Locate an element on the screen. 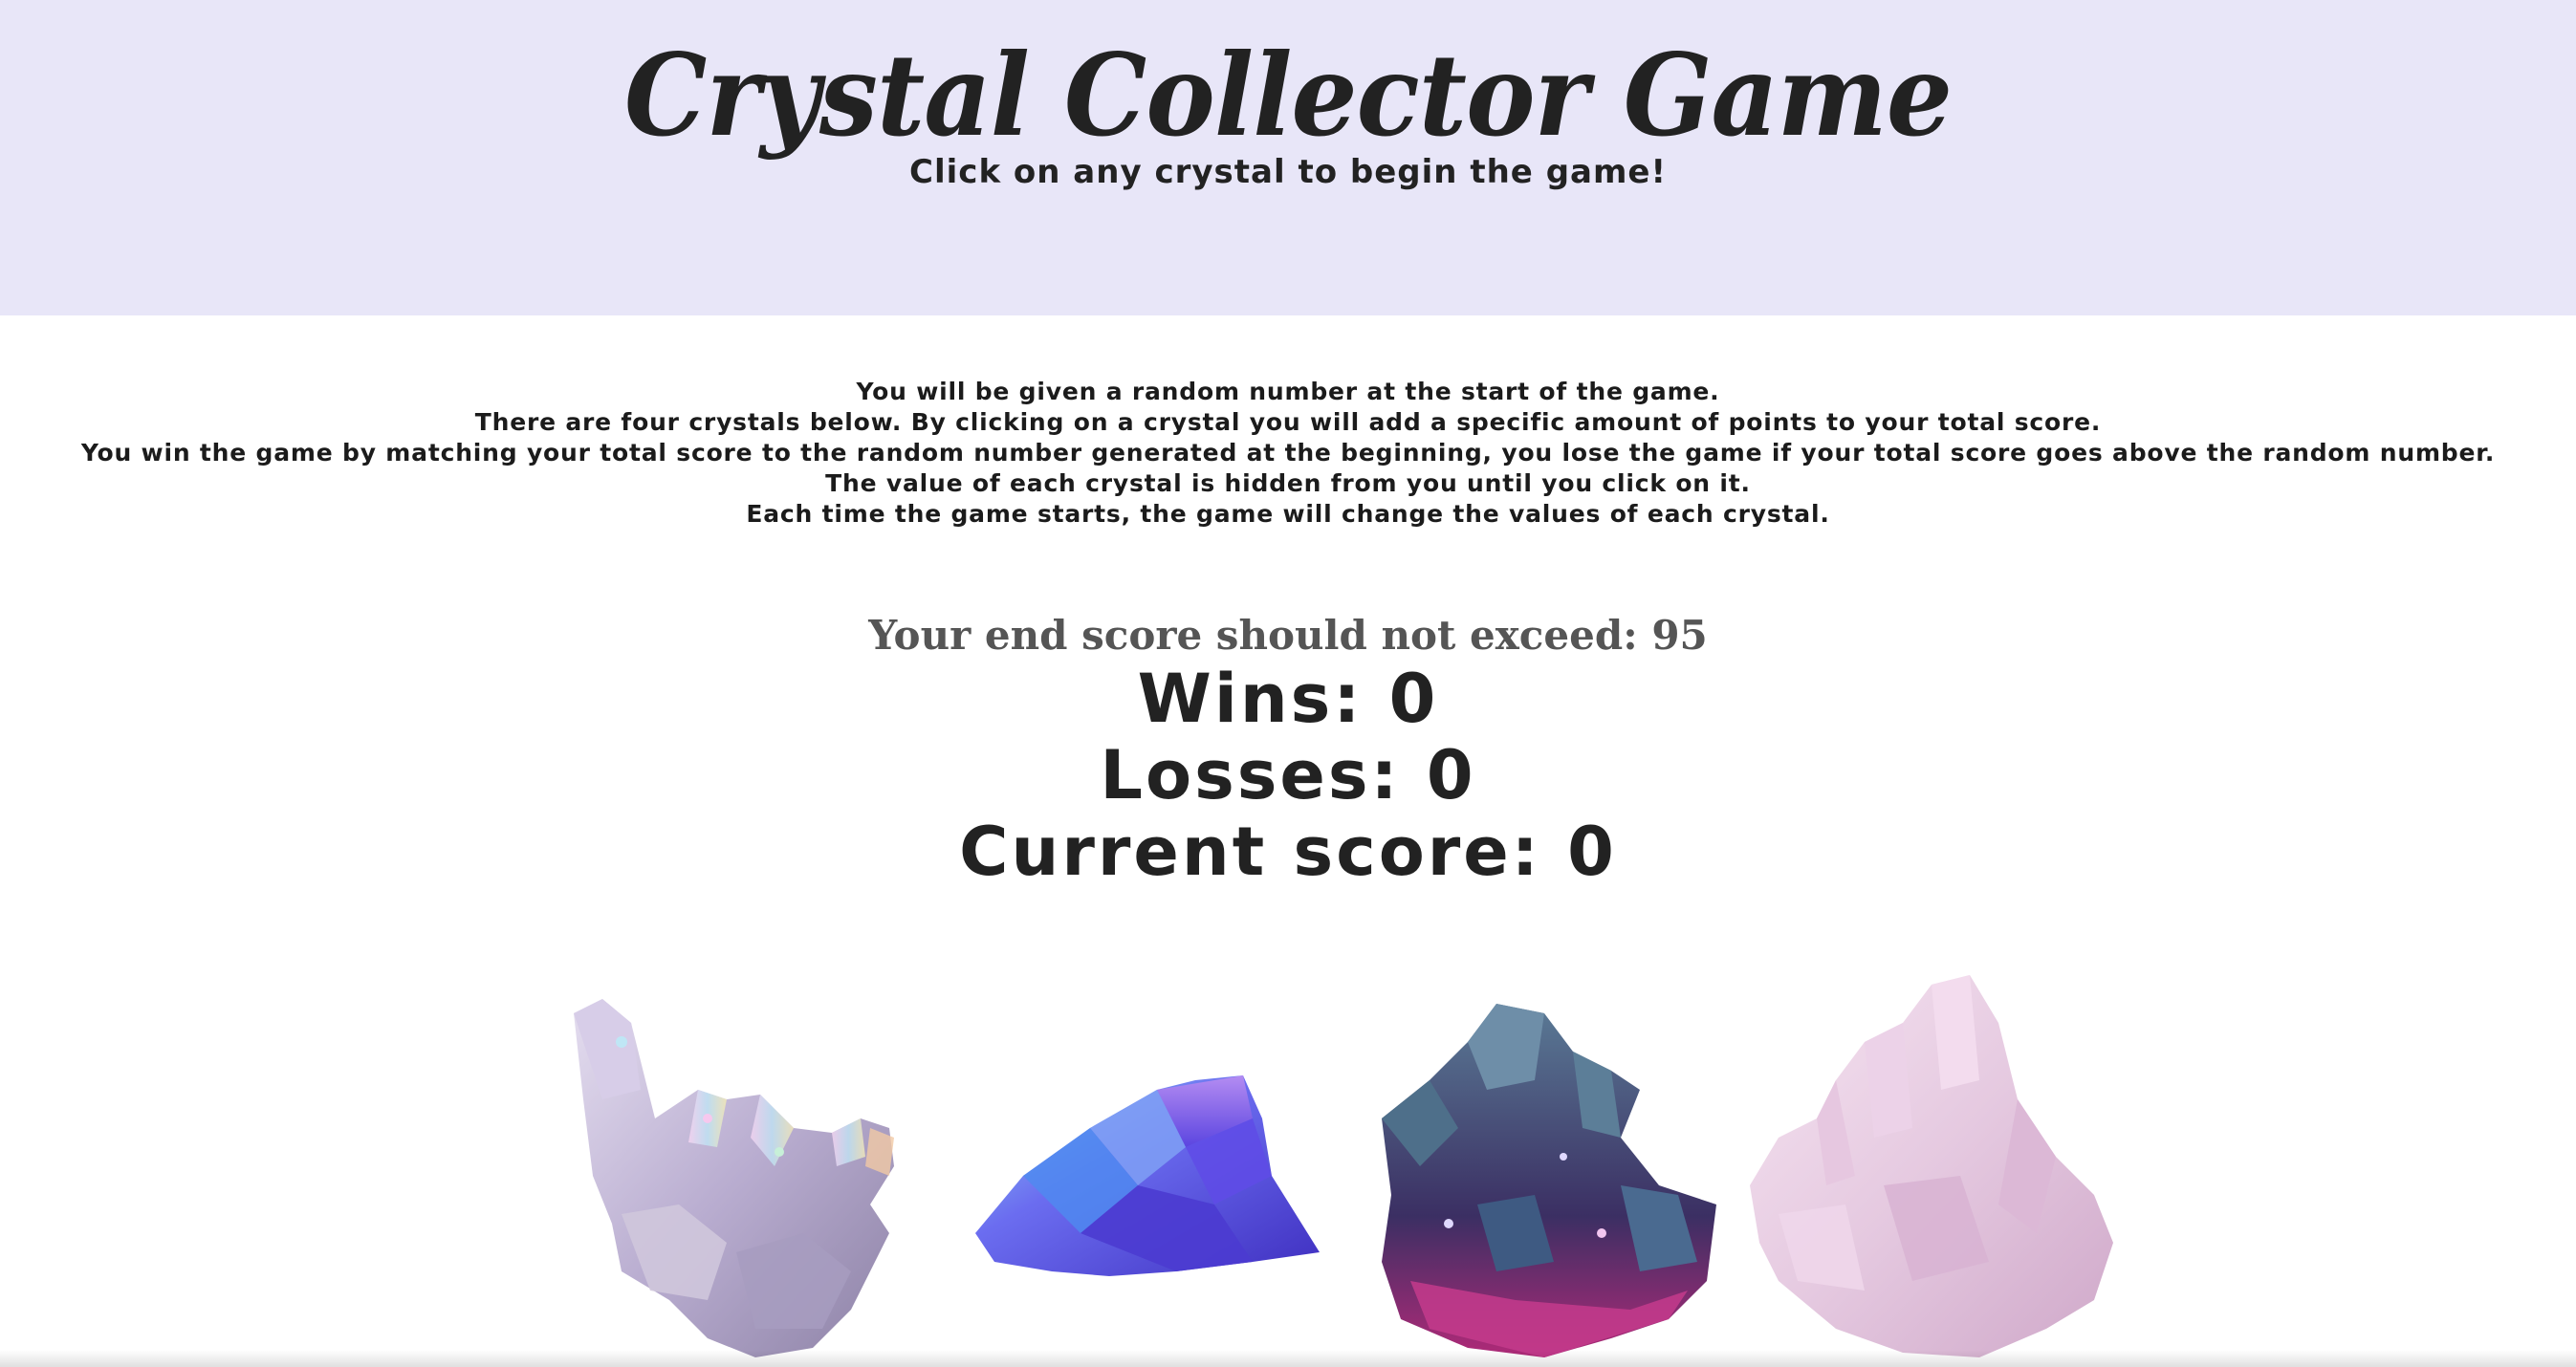  rose-quartz-crystal-icon is located at coordinates (1931, 1166).